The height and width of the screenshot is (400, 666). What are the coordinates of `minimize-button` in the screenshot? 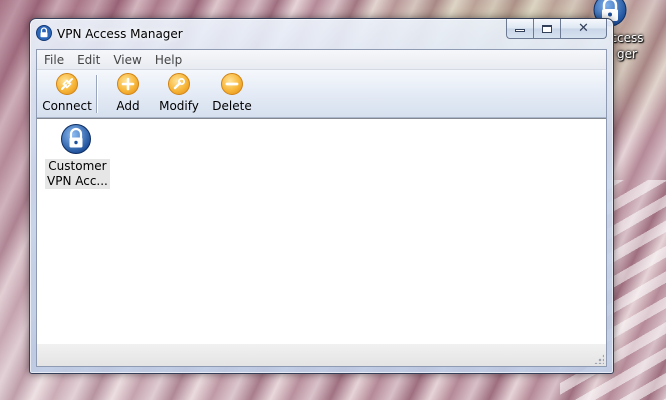 It's located at (519, 29).